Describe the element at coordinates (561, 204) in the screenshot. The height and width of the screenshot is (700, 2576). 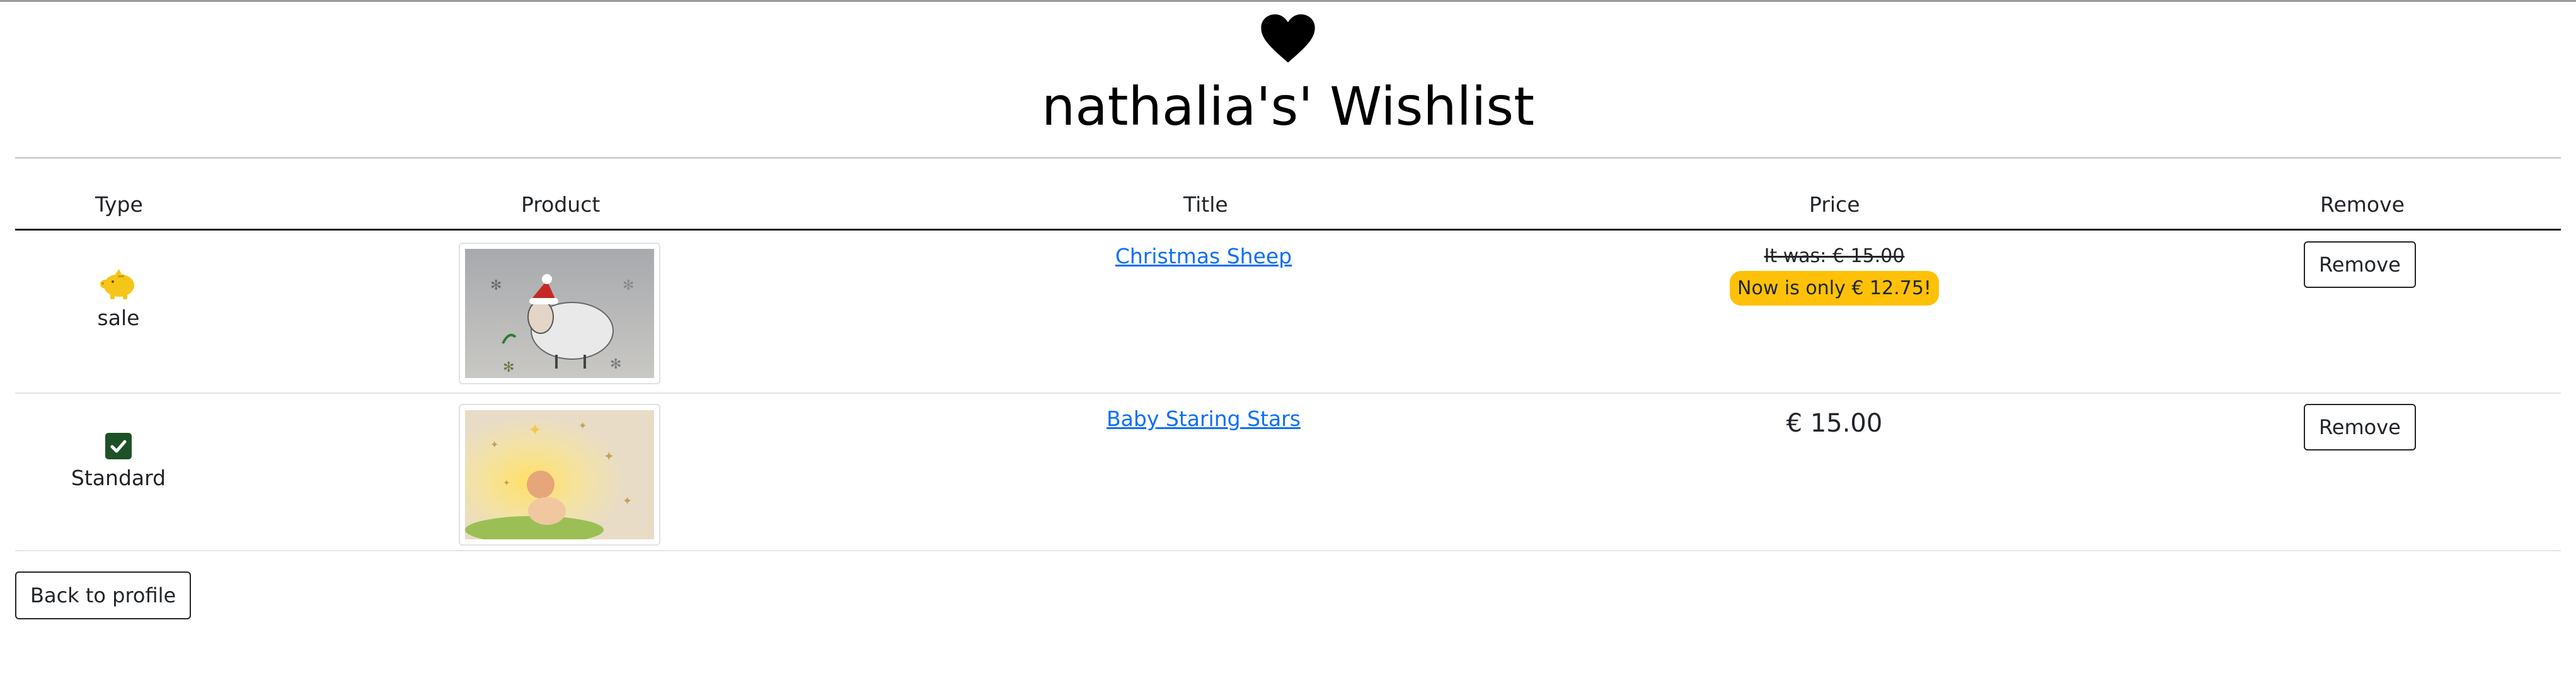
I see `header-product: Product` at that location.